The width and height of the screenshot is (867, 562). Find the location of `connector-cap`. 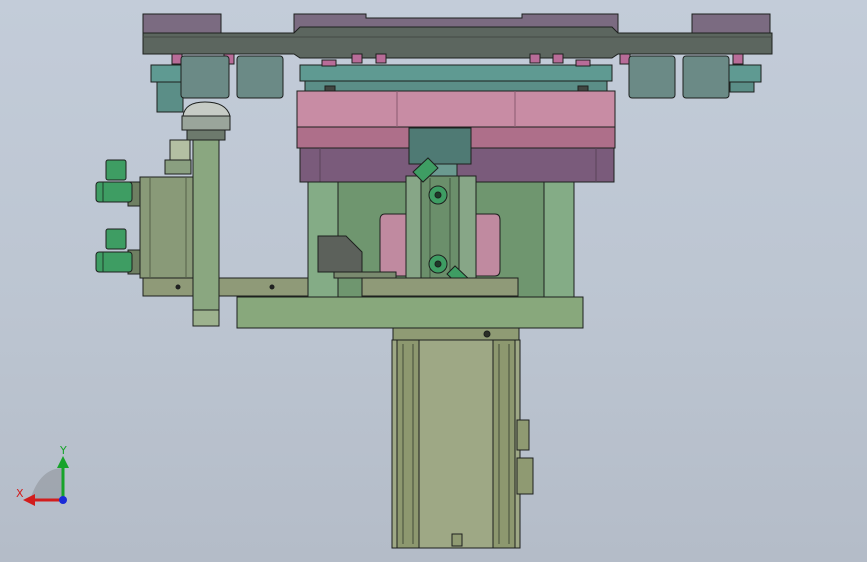

connector-cap is located at coordinates (206, 121).